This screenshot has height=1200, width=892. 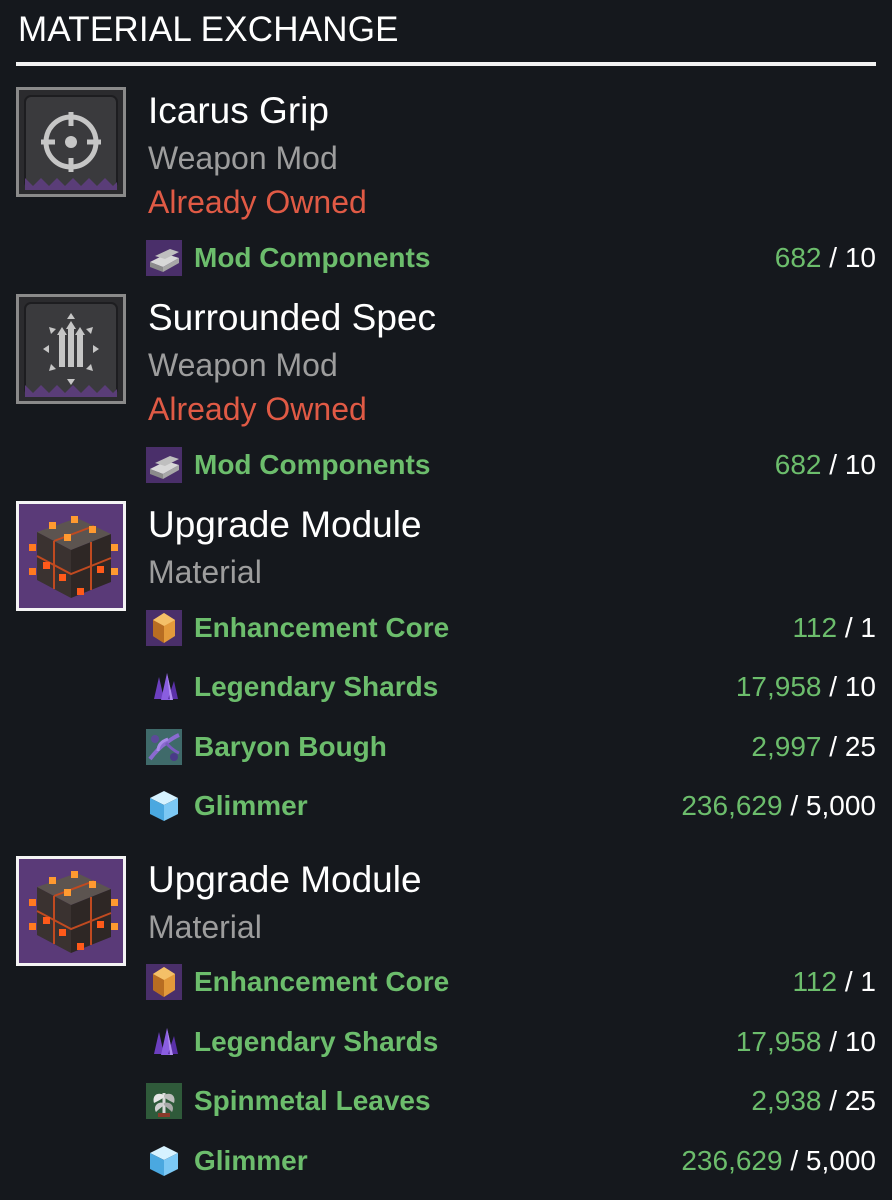 I want to click on cost-owned-quantity: 2,938, so click(x=786, y=1100).